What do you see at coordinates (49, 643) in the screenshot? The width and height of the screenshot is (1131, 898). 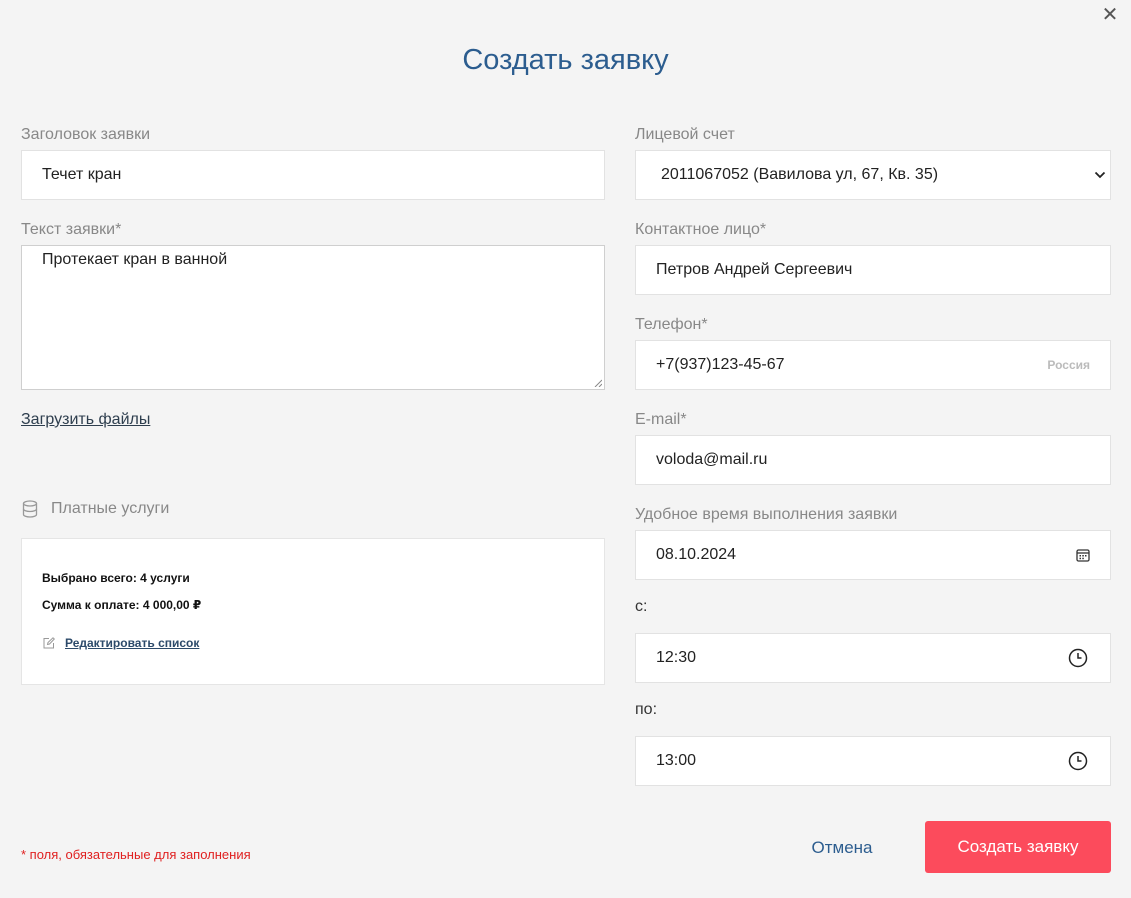 I see `edit-icon` at bounding box center [49, 643].